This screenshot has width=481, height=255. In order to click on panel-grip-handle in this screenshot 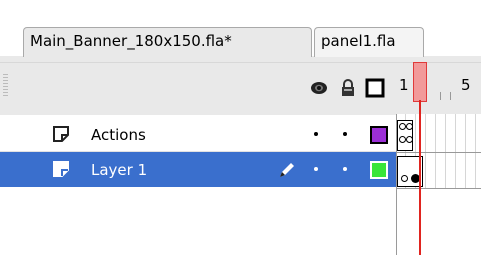, I will do `click(5, 85)`.